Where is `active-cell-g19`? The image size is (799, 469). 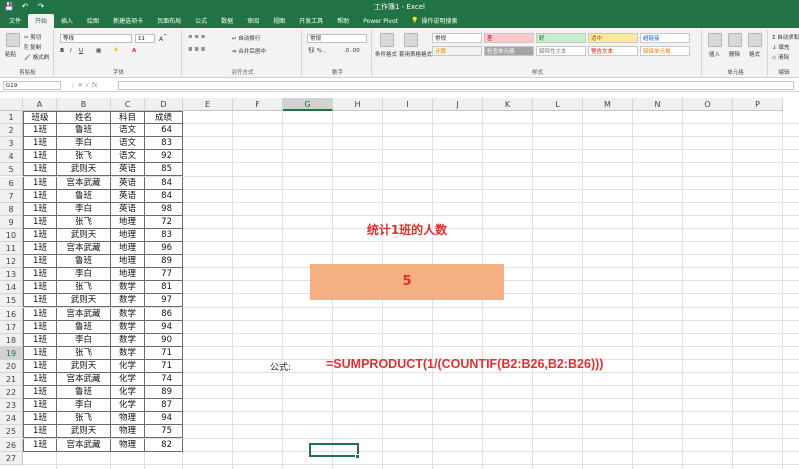
active-cell-g19 is located at coordinates (334, 450).